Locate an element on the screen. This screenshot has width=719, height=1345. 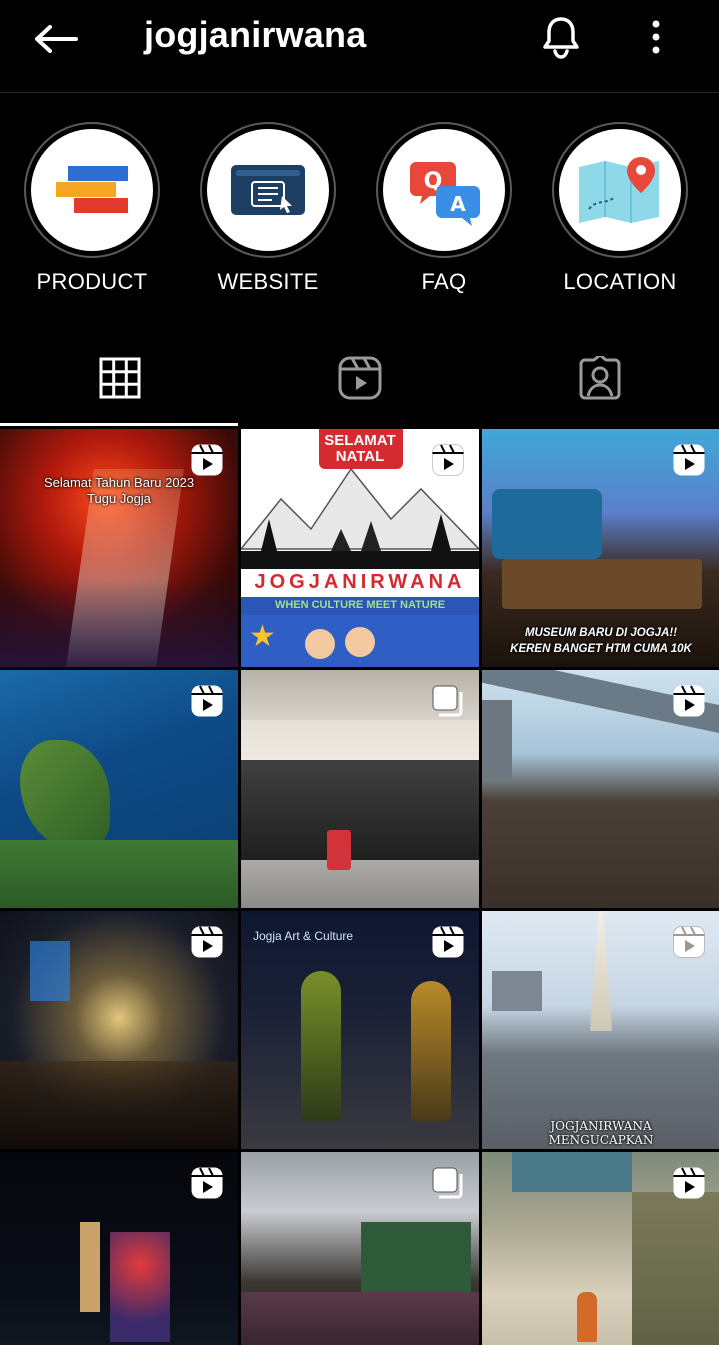
map-pin-icon is located at coordinates (619, 190).